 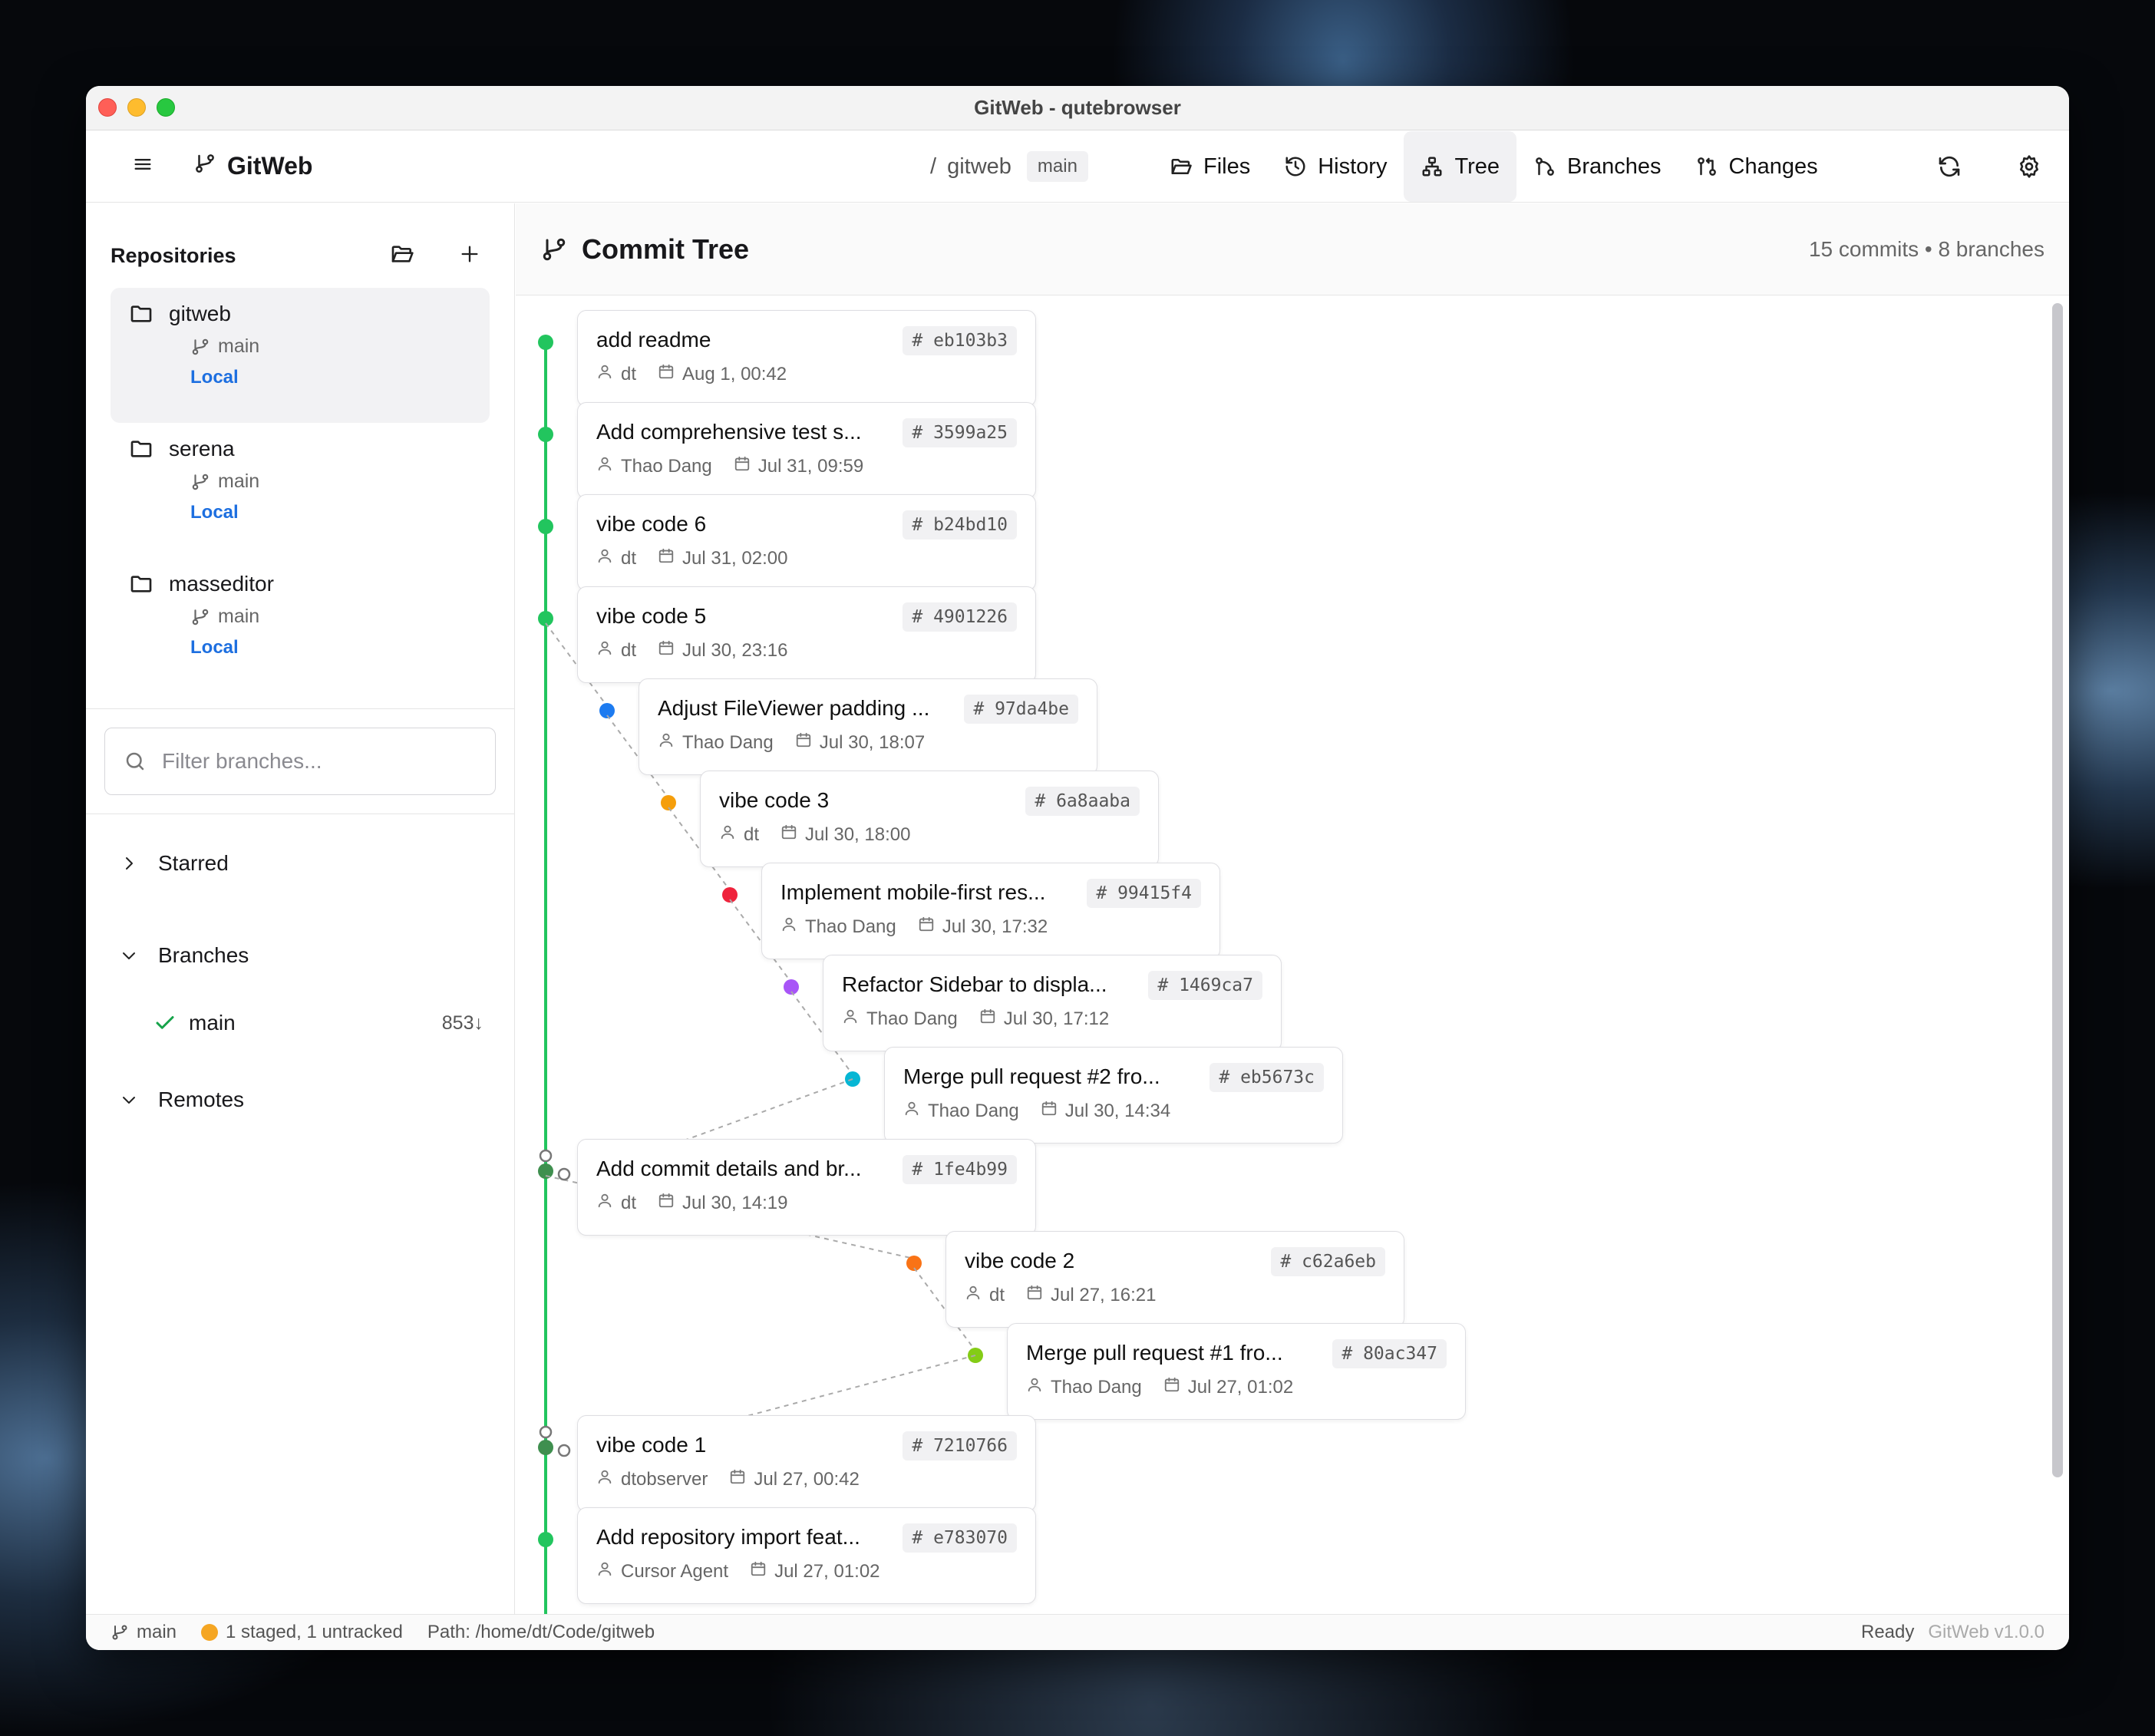 What do you see at coordinates (806, 542) in the screenshot?
I see `commit-card: vibe code 6 # b24bd10 dt Jul 31, 02:00` at bounding box center [806, 542].